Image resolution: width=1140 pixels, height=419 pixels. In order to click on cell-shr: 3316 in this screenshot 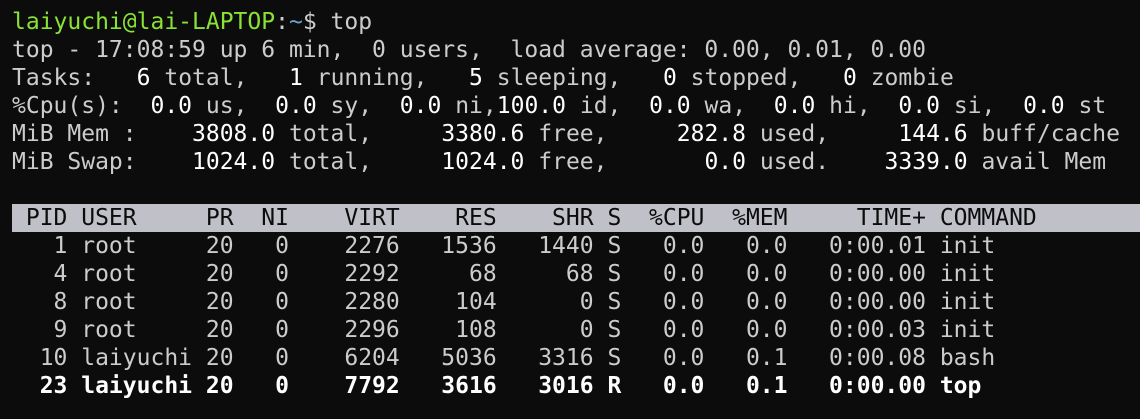, I will do `click(545, 358)`.